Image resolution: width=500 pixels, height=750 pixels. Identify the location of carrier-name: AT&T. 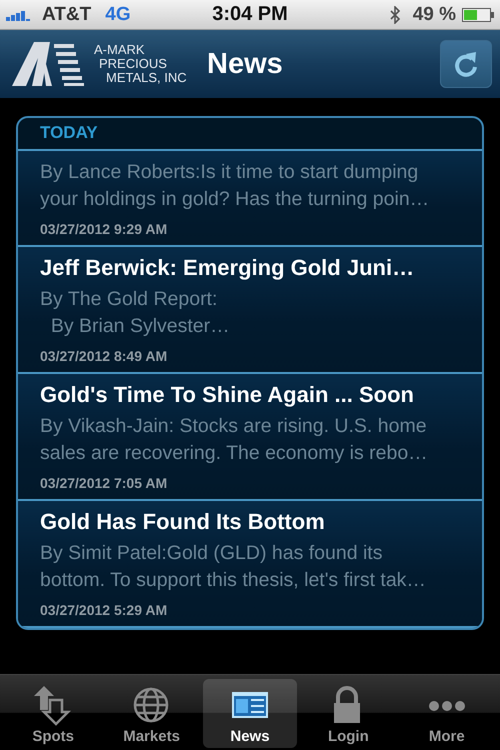
(67, 15).